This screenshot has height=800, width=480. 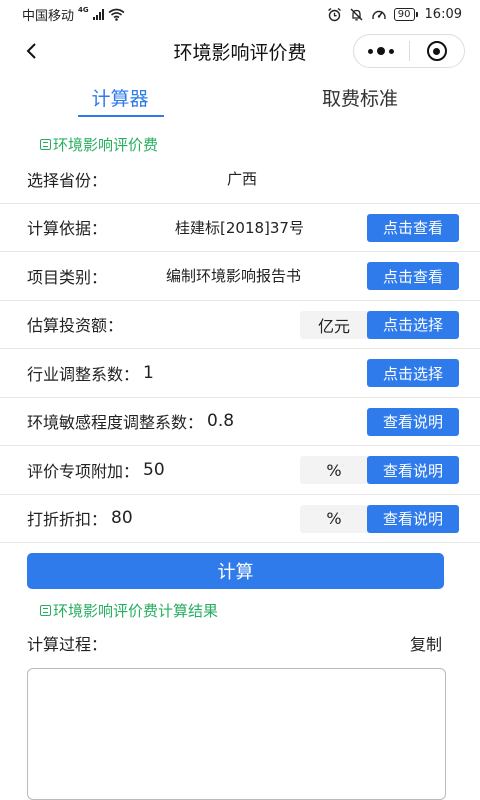 I want to click on category-value: 编制环境影响报告书, so click(x=234, y=276).